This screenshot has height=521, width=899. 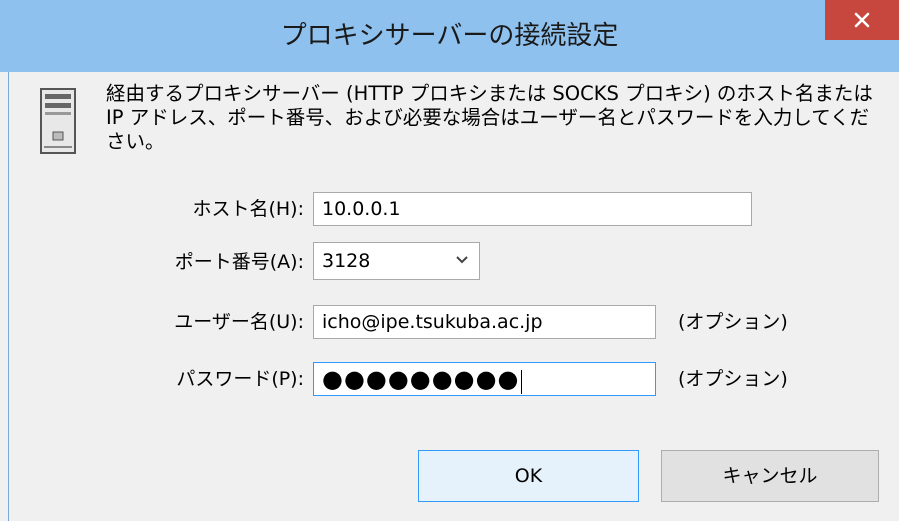 I want to click on password-input: ●●●●●●●●●, so click(x=484, y=379).